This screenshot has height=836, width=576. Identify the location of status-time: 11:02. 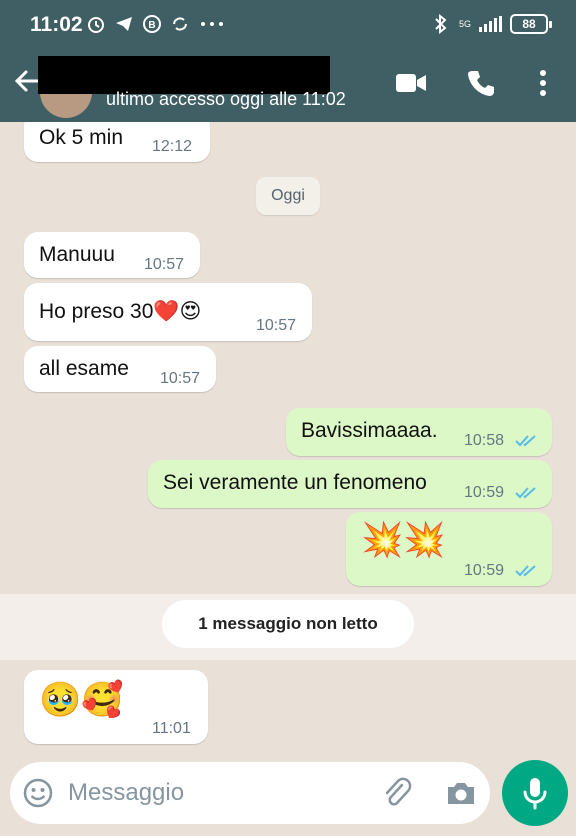
(56, 24).